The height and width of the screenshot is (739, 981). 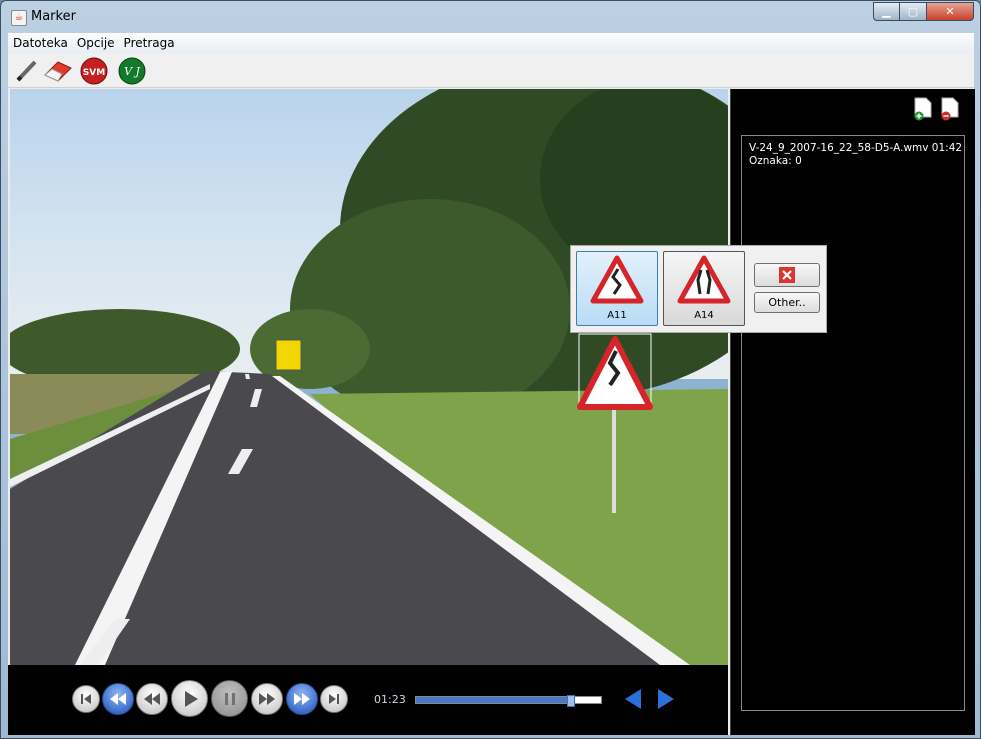 What do you see at coordinates (775, 161) in the screenshot?
I see `marks-count: Oznaka: 0` at bounding box center [775, 161].